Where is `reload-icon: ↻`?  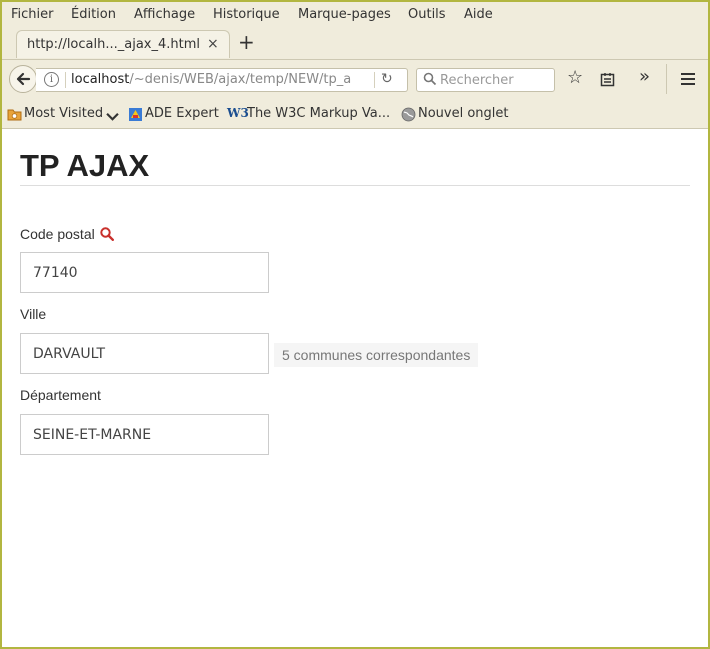 reload-icon: ↻ is located at coordinates (387, 79).